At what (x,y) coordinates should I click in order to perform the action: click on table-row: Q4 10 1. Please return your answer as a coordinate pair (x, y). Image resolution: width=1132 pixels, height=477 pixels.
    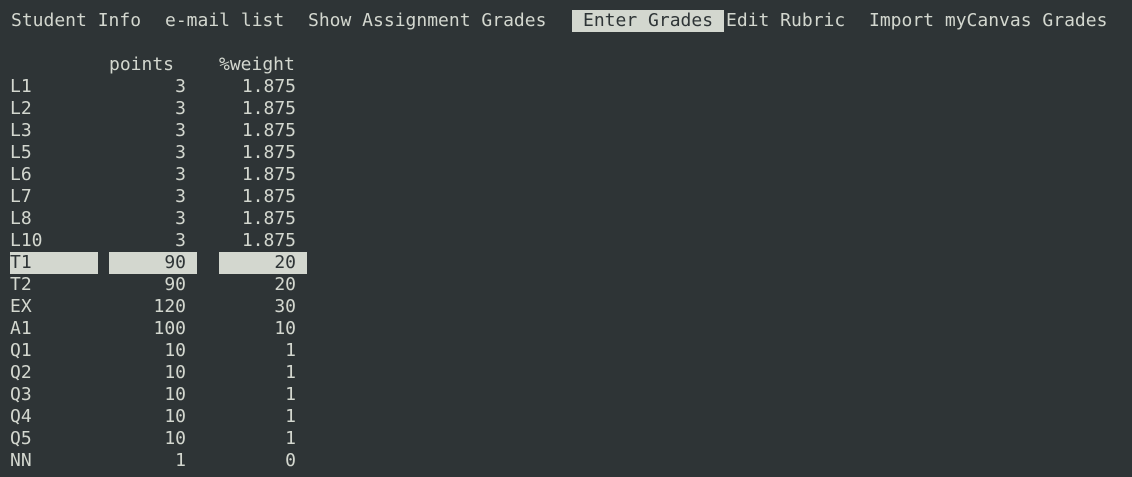
    Looking at the image, I should click on (160, 417).